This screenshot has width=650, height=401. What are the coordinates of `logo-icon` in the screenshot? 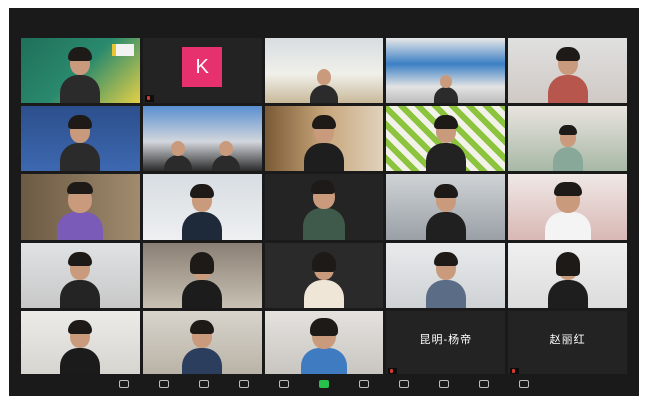 It's located at (122, 50).